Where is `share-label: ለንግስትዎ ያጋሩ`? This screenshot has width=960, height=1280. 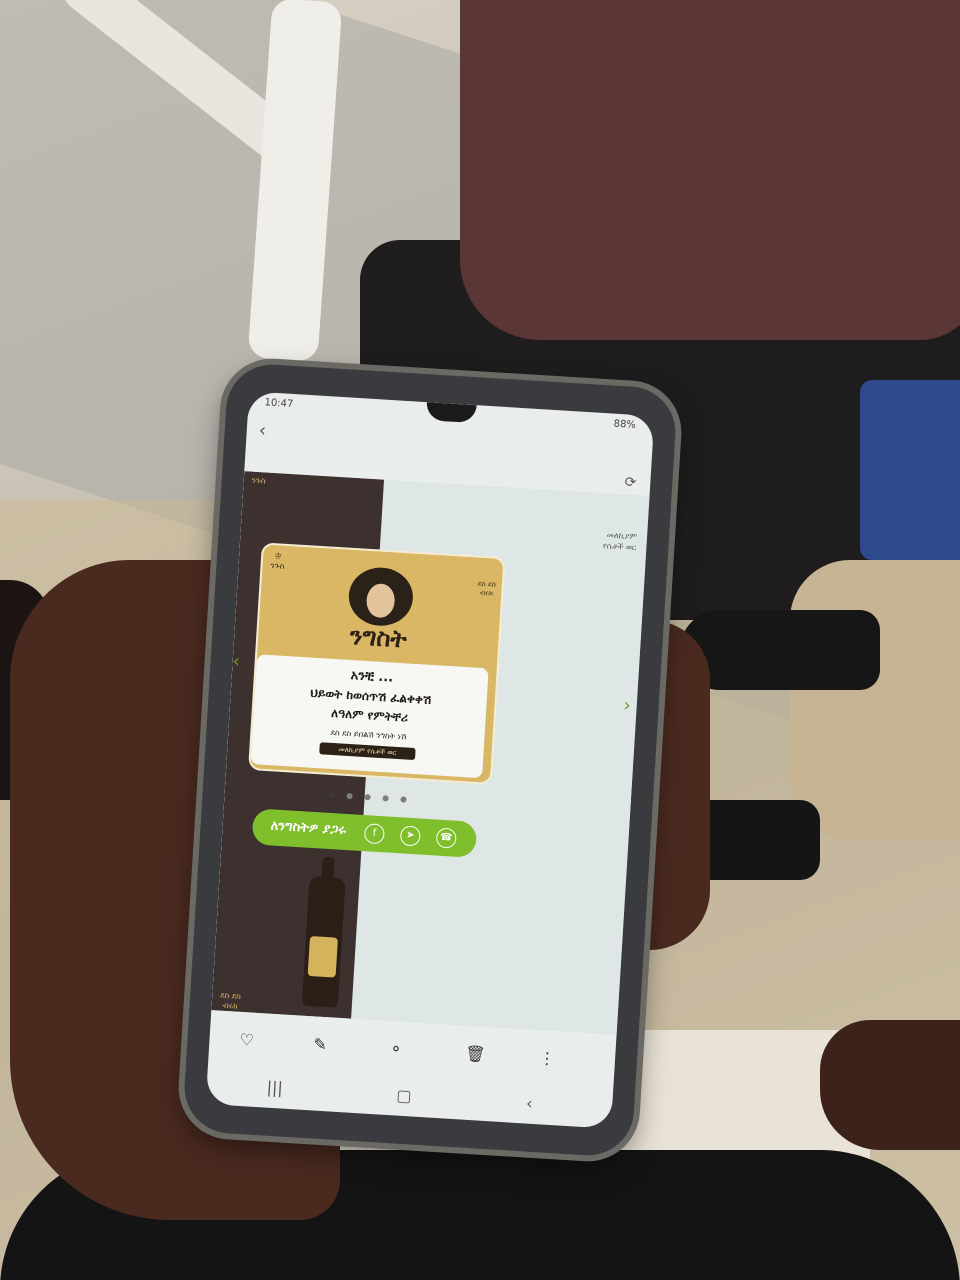
share-label: ለንግስትዎ ያጋሩ is located at coordinates (308, 828).